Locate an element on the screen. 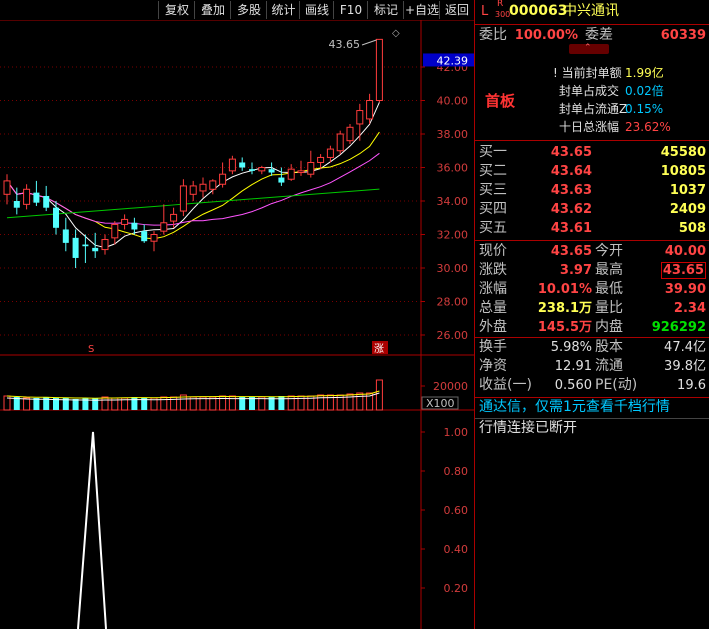 The width and height of the screenshot is (709, 629). statistics-button: 统计 is located at coordinates (283, 10).